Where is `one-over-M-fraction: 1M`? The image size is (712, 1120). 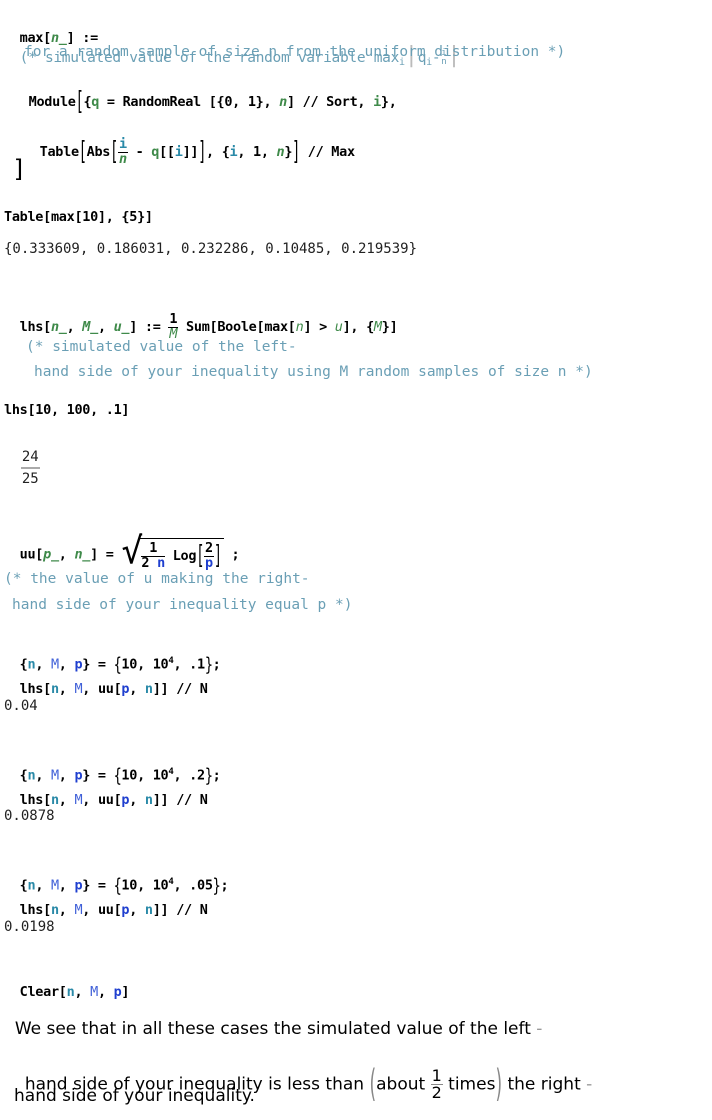 one-over-M-fraction: 1M is located at coordinates (173, 326).